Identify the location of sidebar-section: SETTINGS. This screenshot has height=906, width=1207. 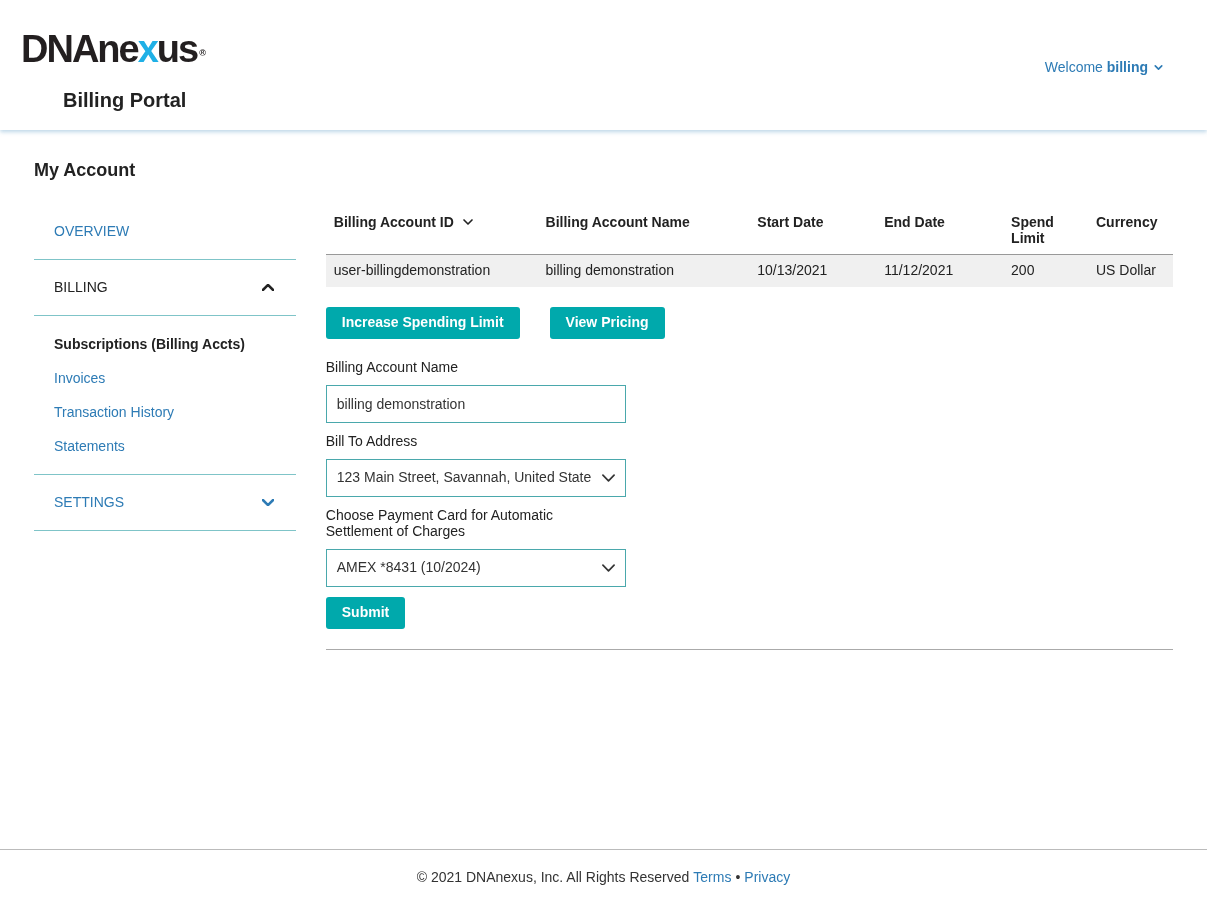
(165, 502).